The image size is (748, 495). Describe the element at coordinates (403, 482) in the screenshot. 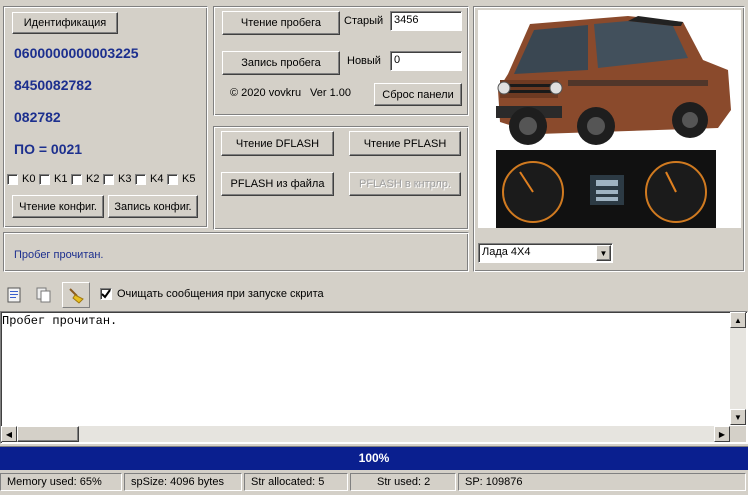

I see `status-str-used: Str used: 2` at that location.